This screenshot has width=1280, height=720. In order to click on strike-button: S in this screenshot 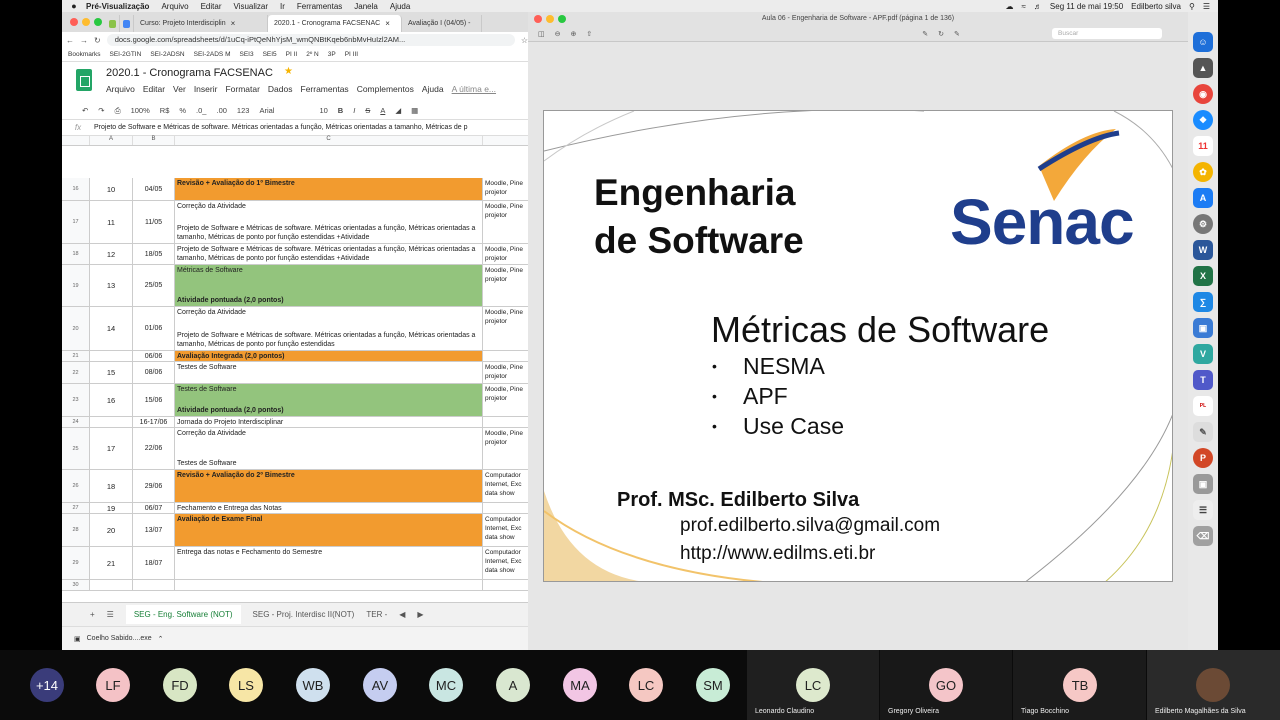, I will do `click(367, 110)`.